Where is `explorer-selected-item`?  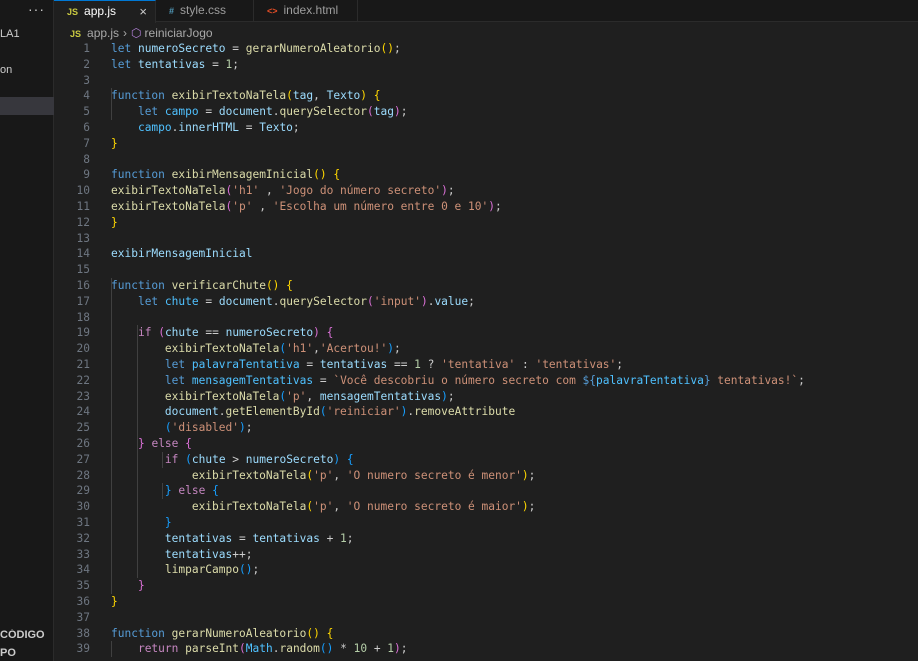 explorer-selected-item is located at coordinates (27, 106).